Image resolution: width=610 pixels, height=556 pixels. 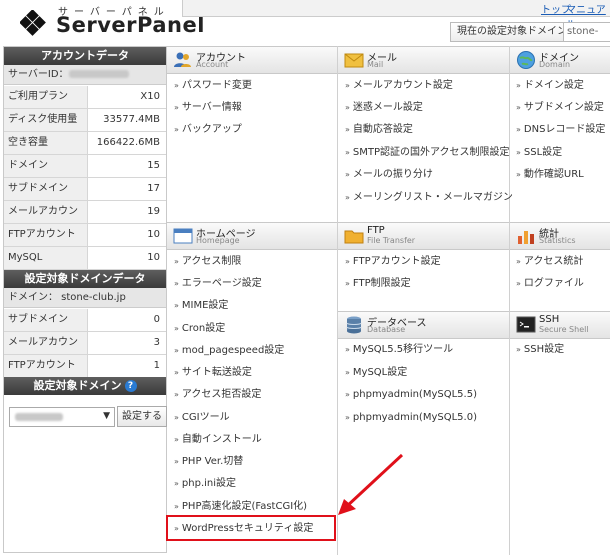 I want to click on menu-item-autoreply: » 自動応答設定, so click(x=379, y=130).